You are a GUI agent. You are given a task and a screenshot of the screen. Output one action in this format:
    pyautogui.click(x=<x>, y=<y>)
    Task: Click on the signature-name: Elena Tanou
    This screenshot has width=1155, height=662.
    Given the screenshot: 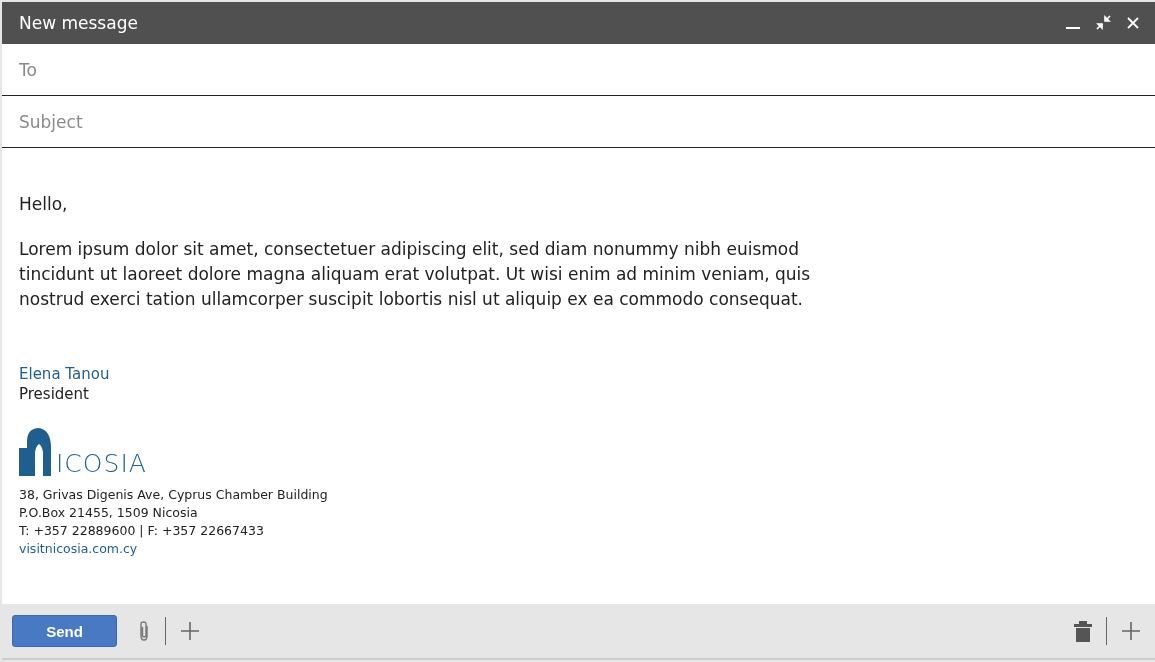 What is the action you would take?
    pyautogui.click(x=65, y=374)
    